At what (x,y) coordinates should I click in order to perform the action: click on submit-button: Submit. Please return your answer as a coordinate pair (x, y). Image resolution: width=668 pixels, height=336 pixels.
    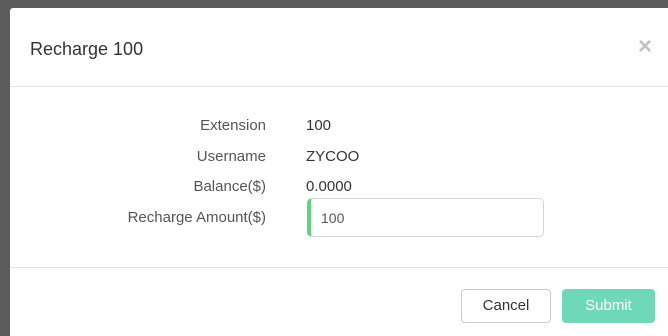
    Looking at the image, I should click on (608, 306).